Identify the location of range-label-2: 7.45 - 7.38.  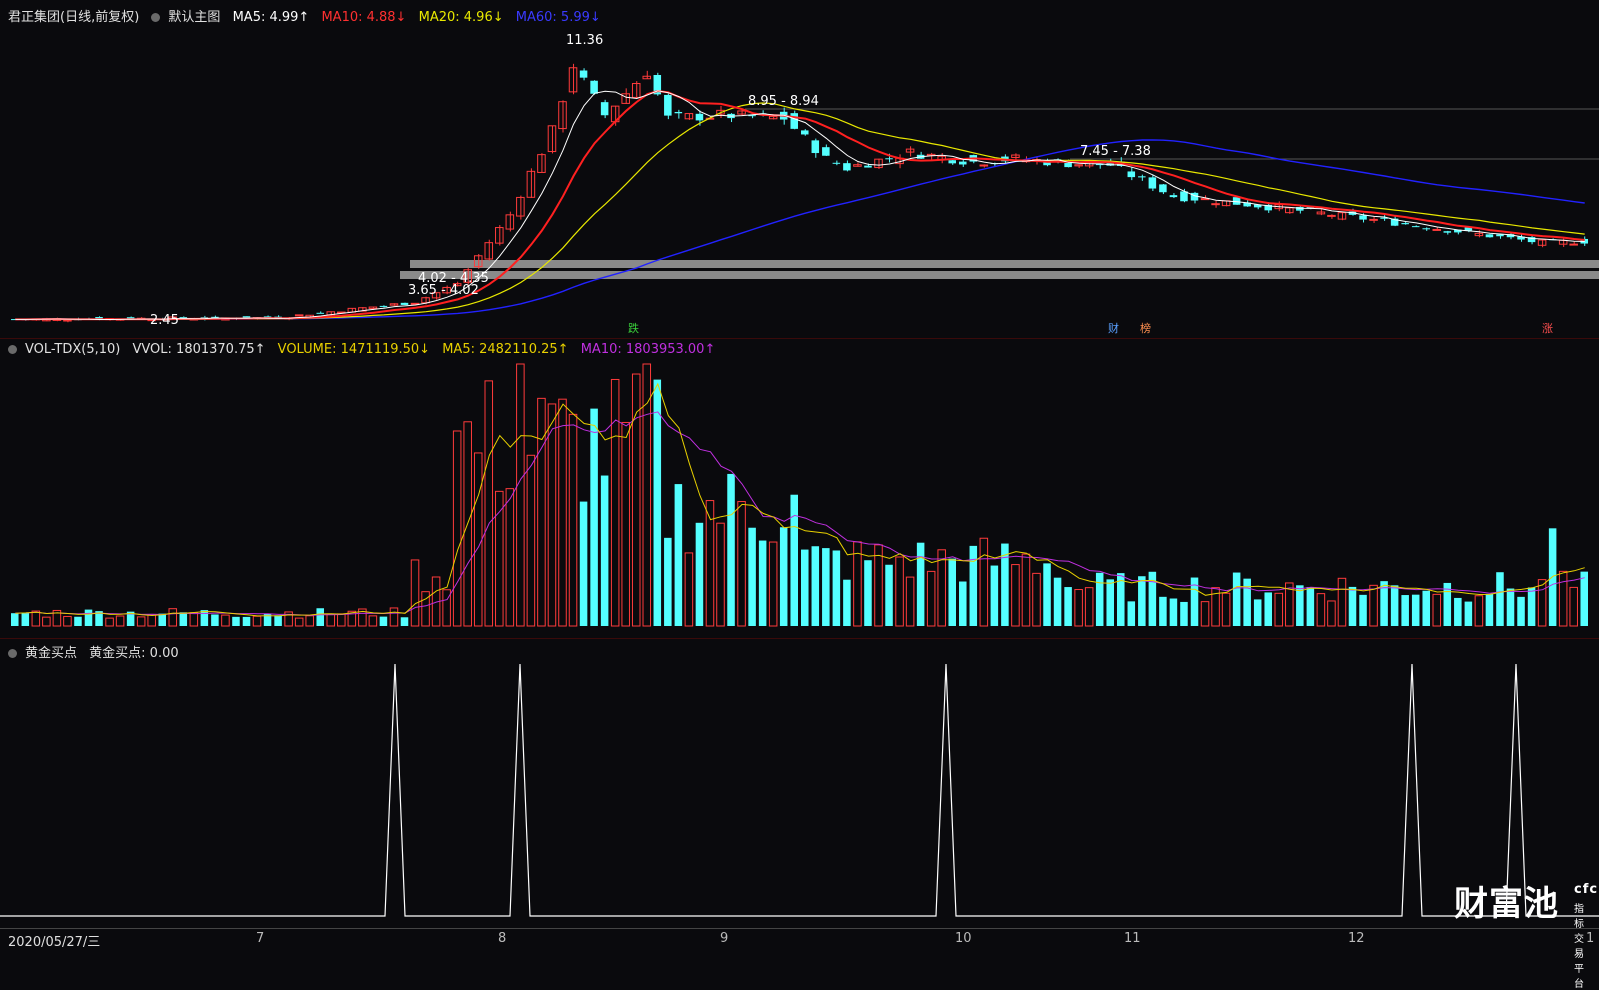
(1115, 151).